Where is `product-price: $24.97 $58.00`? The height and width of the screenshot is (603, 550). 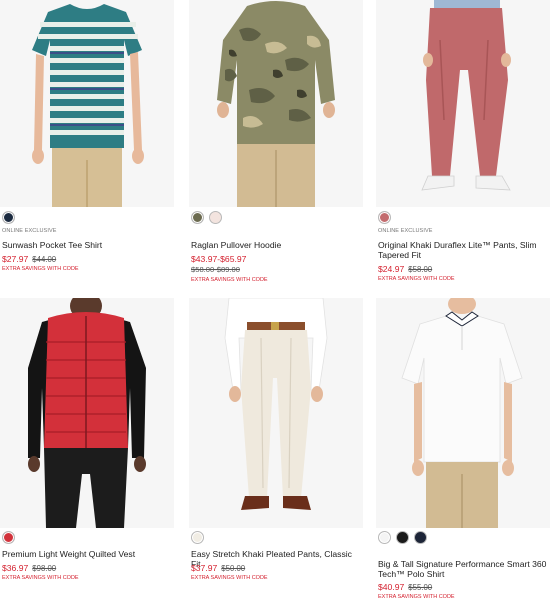
product-price: $24.97 $58.00 is located at coordinates (405, 269).